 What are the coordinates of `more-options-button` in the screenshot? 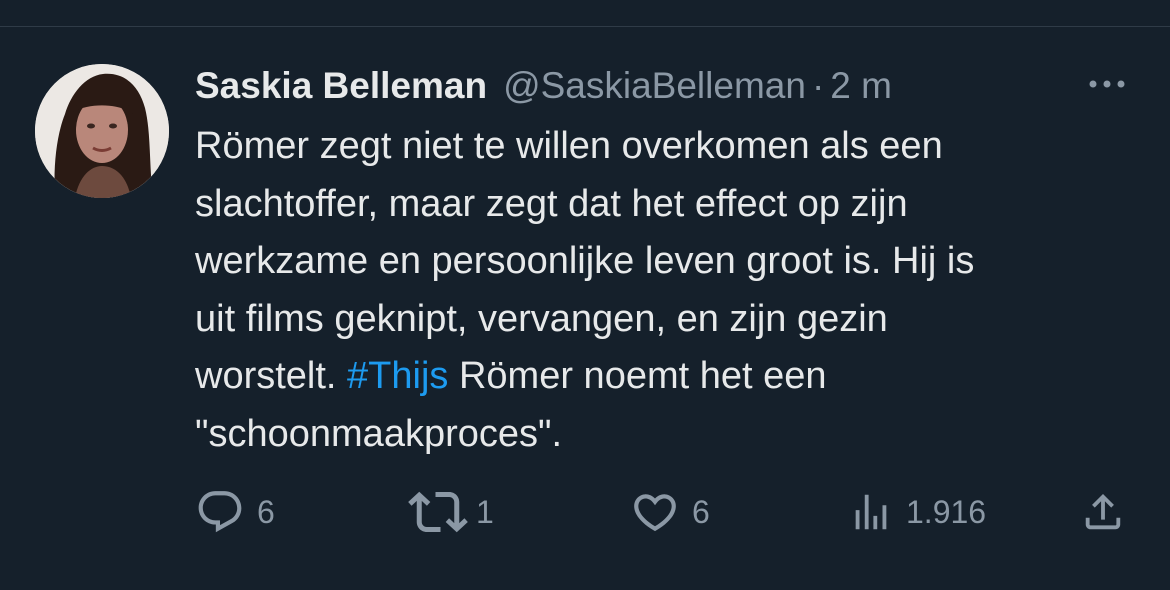 It's located at (1107, 84).